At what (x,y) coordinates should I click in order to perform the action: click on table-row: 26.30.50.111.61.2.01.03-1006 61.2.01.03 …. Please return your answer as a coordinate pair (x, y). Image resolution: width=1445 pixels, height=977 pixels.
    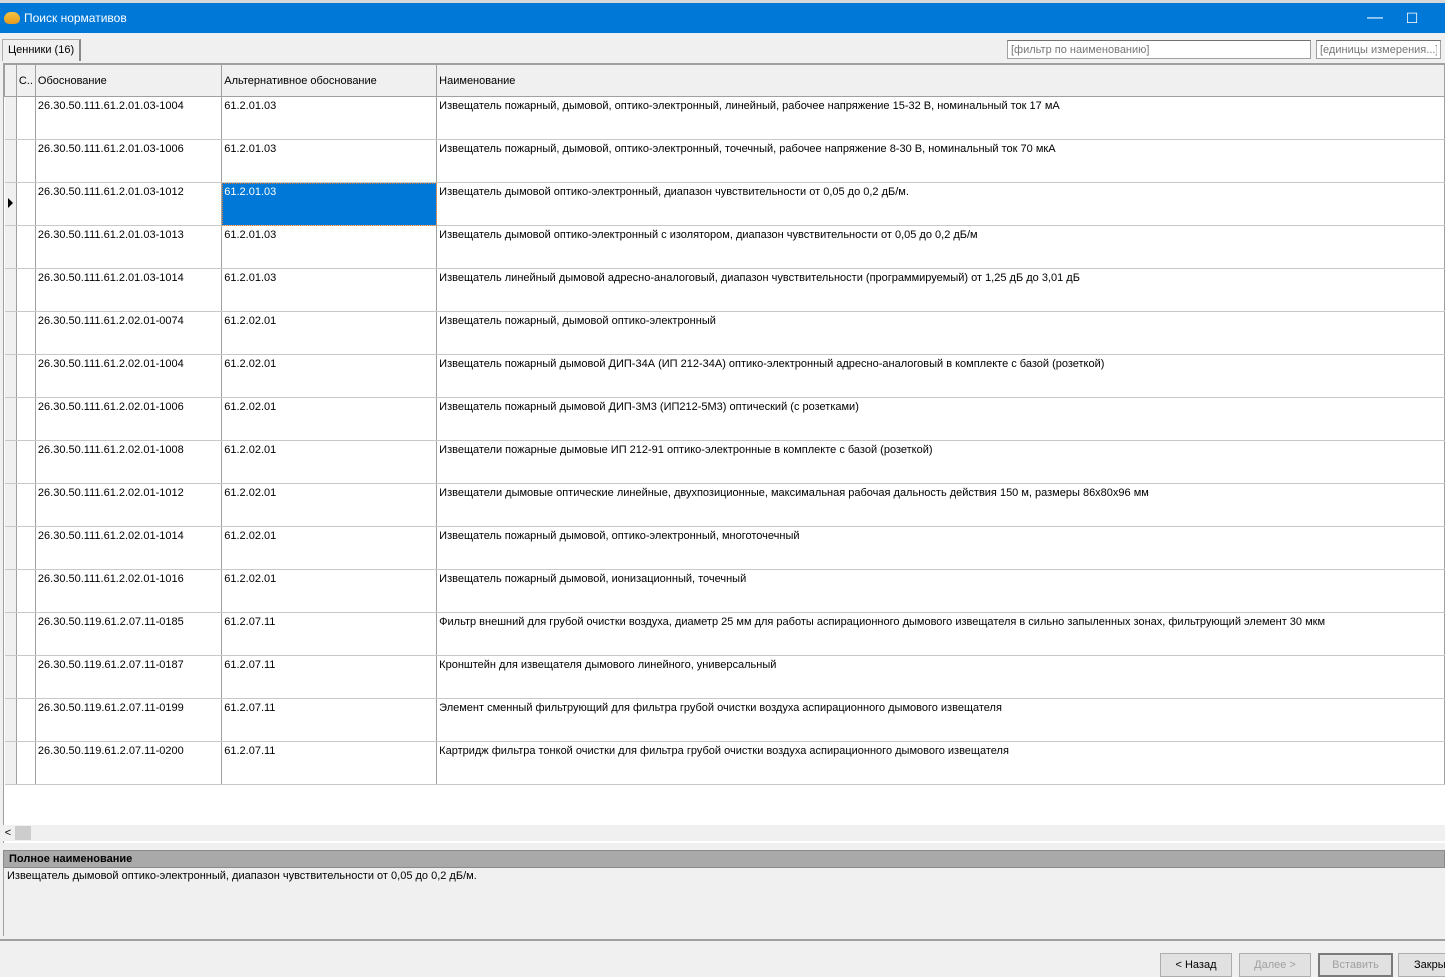
    Looking at the image, I should click on (724, 161).